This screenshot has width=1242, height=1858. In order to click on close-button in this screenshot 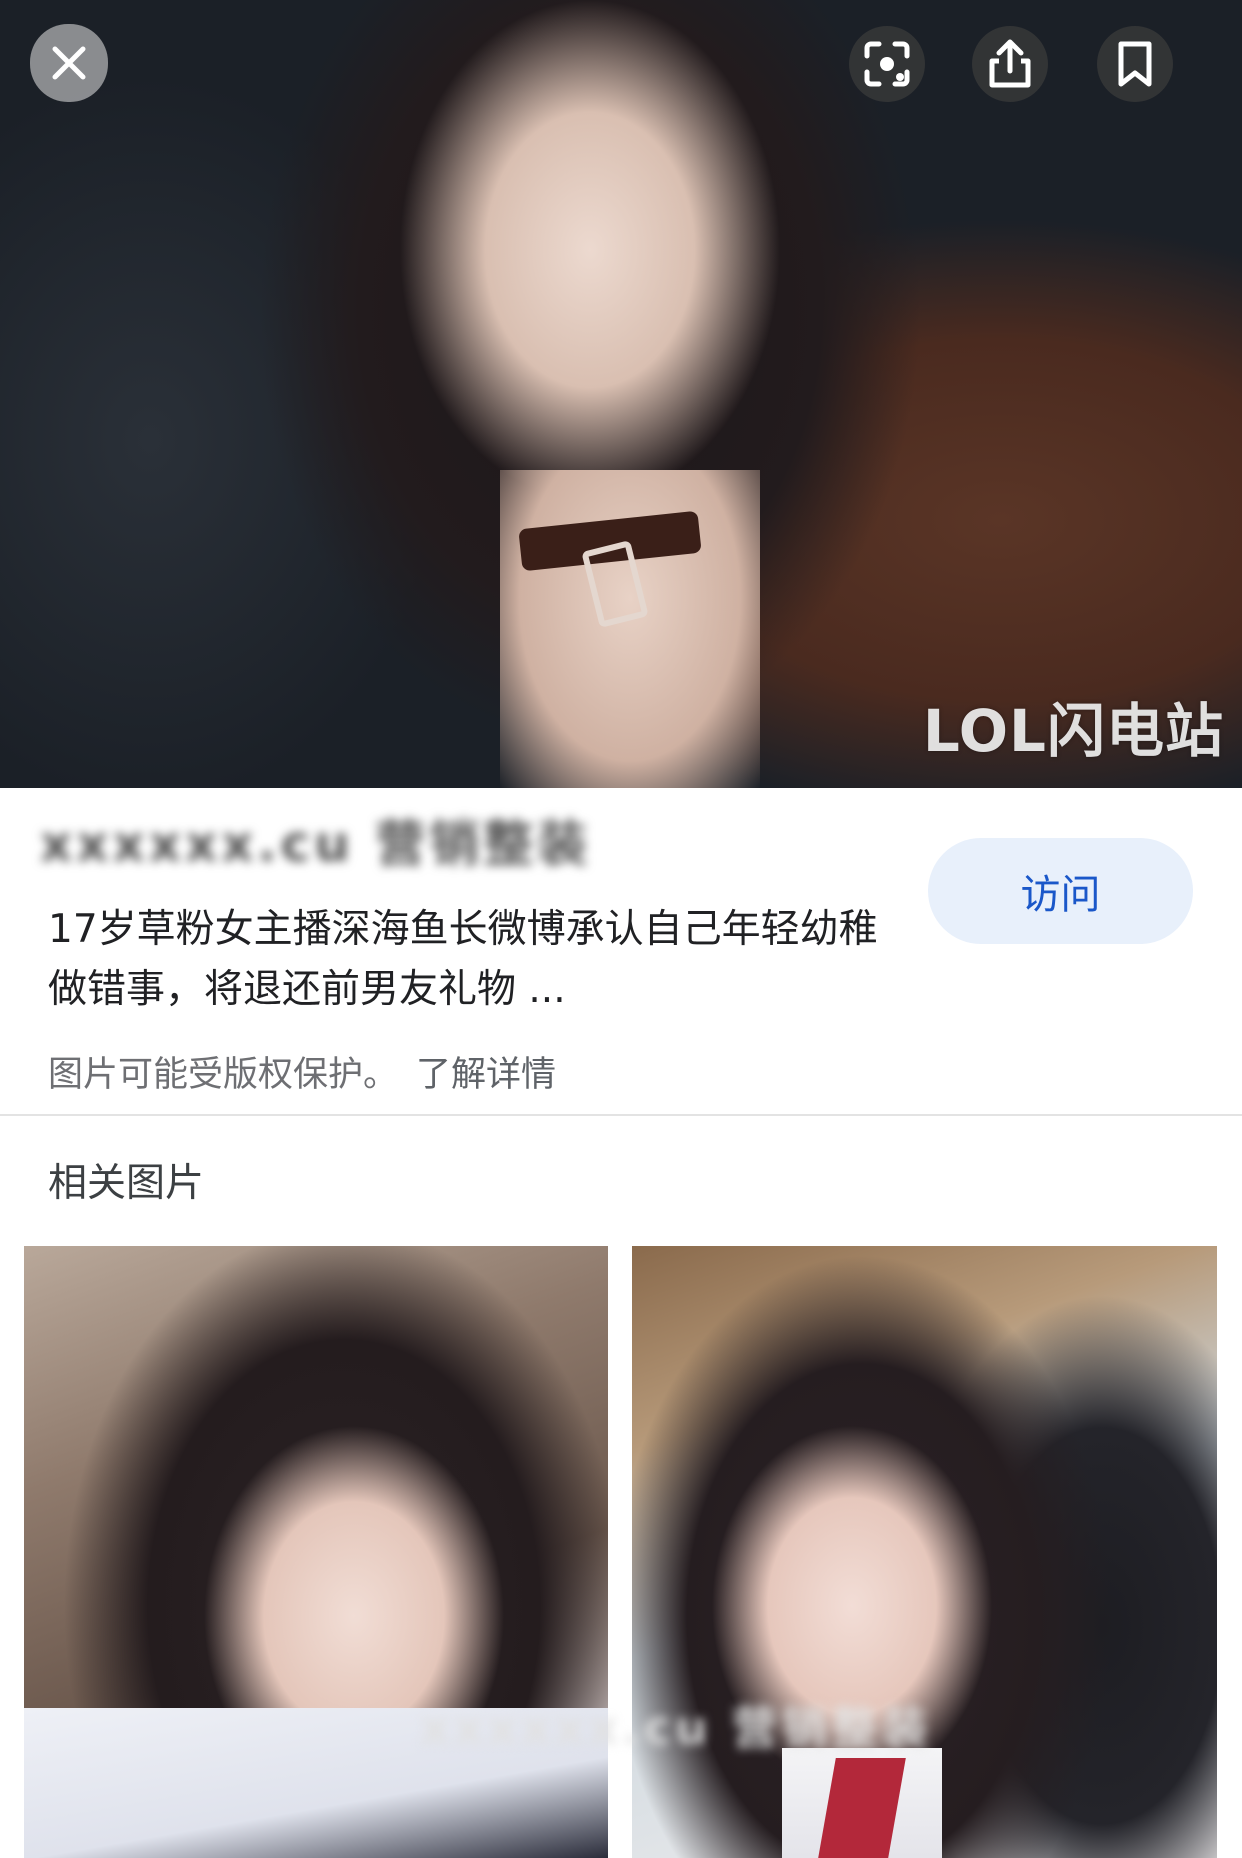, I will do `click(69, 63)`.